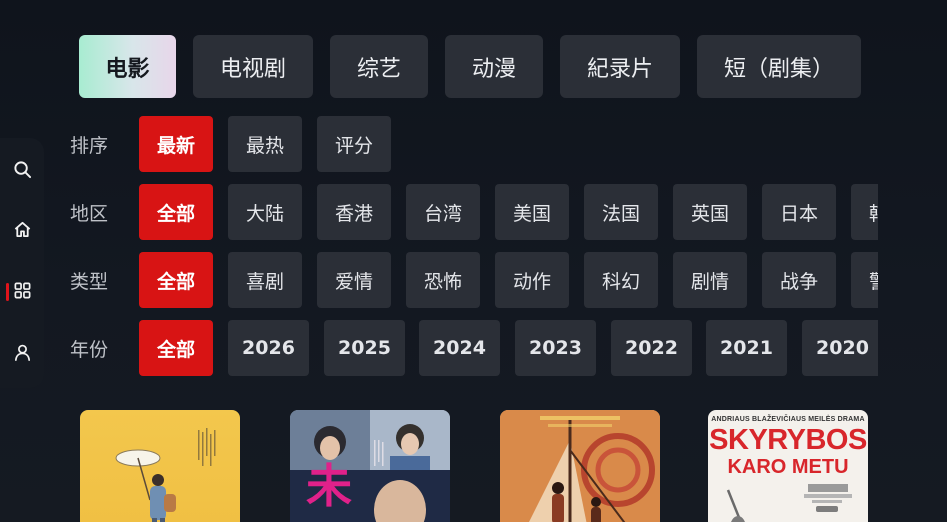 Image resolution: width=947 pixels, height=522 pixels. I want to click on sidebar-item-search, so click(22, 171).